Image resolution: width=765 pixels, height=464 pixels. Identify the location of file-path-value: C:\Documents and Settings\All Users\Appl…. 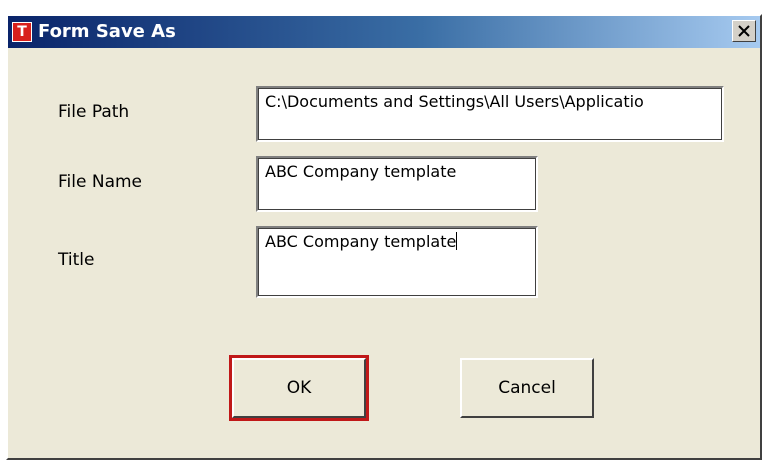
(454, 101).